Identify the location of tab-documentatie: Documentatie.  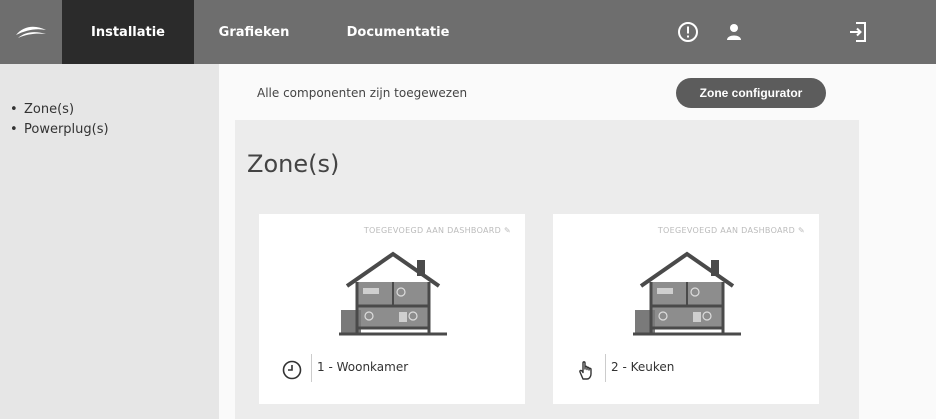
(398, 32).